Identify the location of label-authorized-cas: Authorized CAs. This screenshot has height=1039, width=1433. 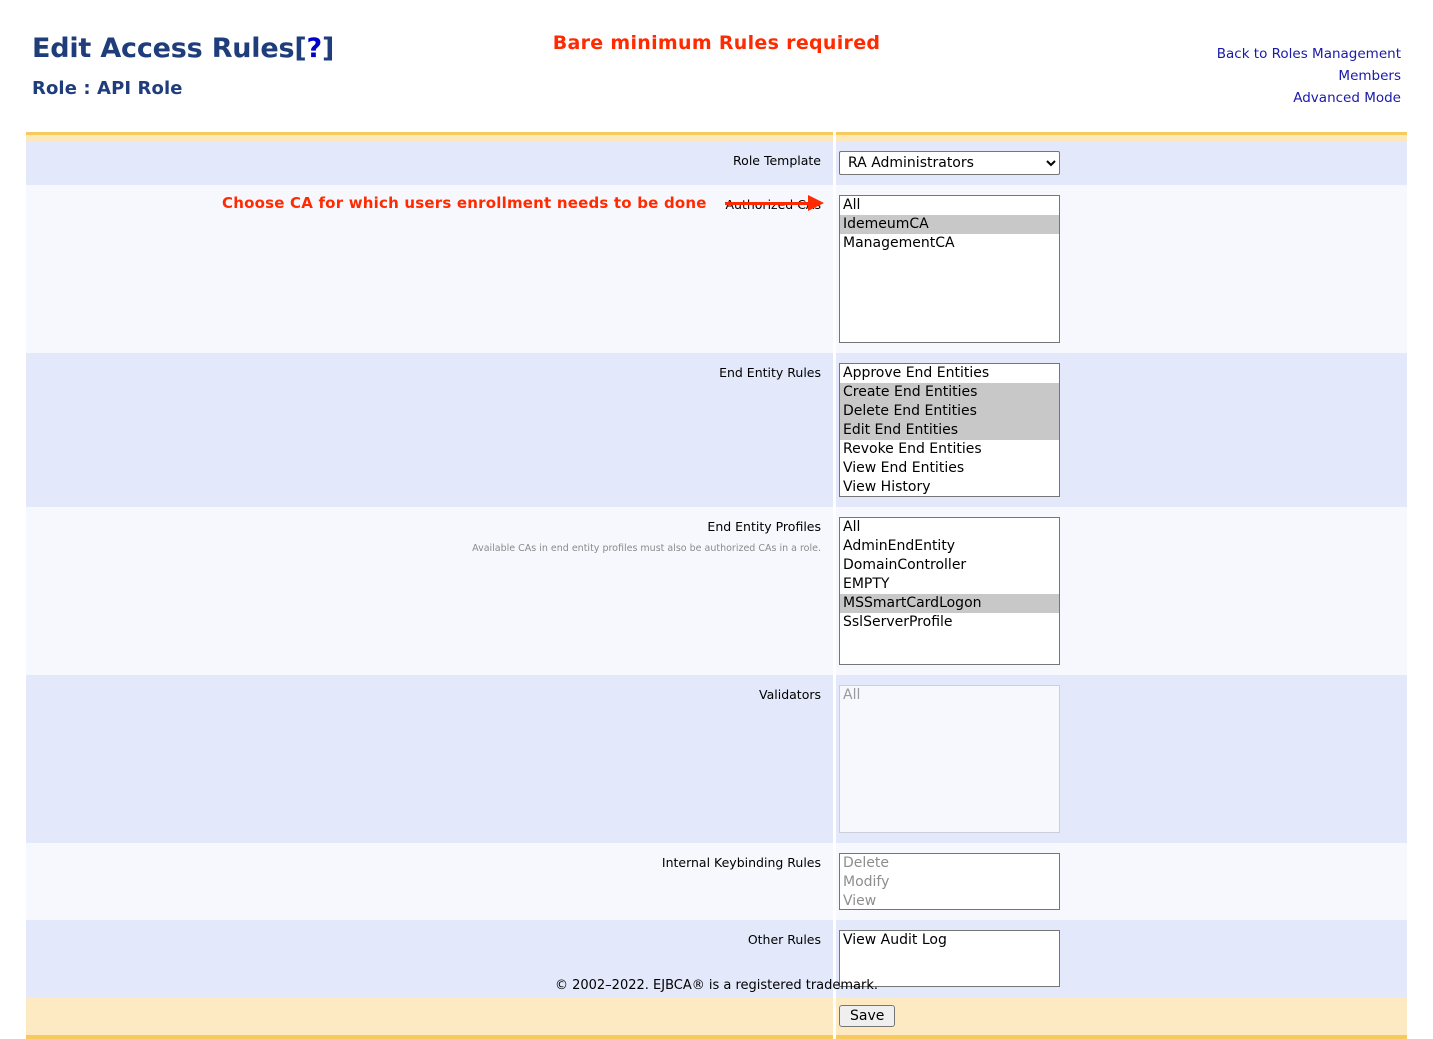
(429, 269).